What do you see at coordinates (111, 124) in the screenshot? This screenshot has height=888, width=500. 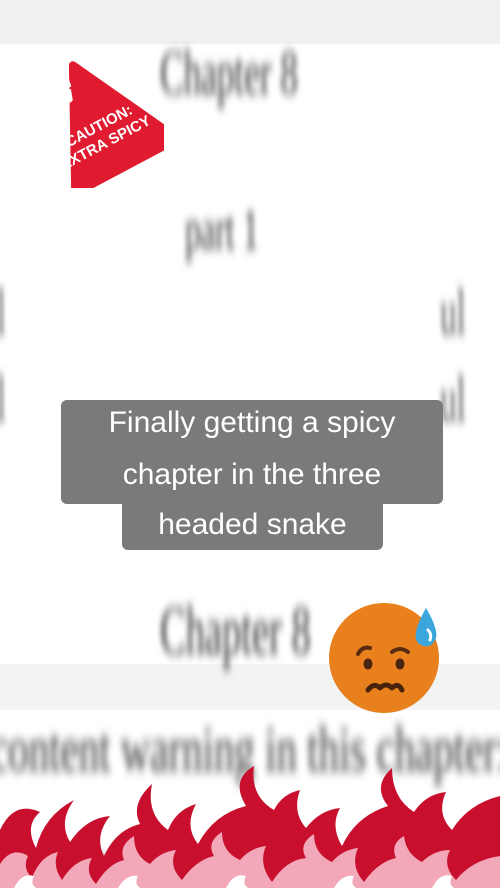 I see `caution-extra-spicy-sticker: CAUTION: EXTRA SPICY` at bounding box center [111, 124].